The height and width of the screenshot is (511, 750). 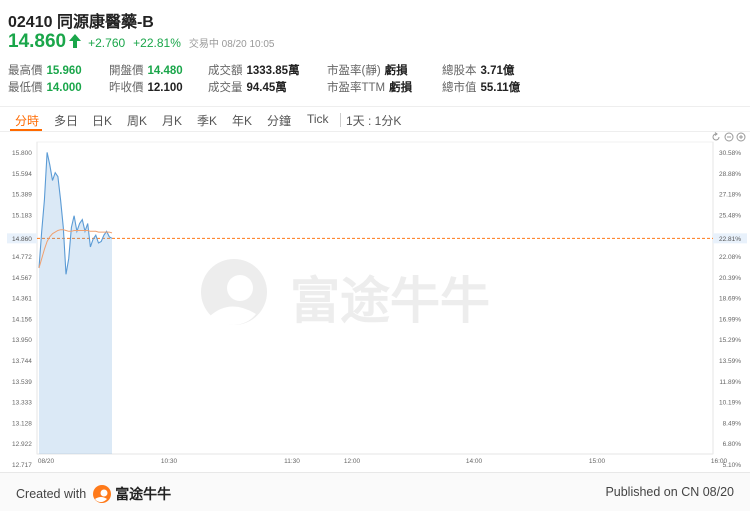 What do you see at coordinates (22, 215) in the screenshot?
I see `y-tick-left: 15.183` at bounding box center [22, 215].